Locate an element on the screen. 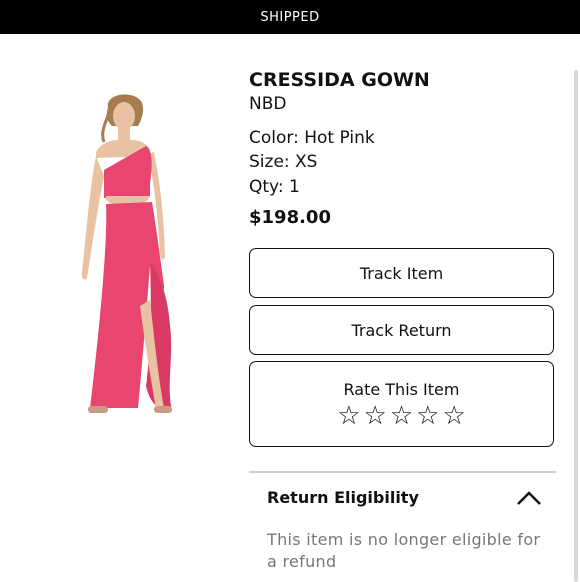 Image resolution: width=580 pixels, height=582 pixels. rate-item-card: Rate This Item ☆ ☆ ☆ ☆ ☆ is located at coordinates (401, 404).